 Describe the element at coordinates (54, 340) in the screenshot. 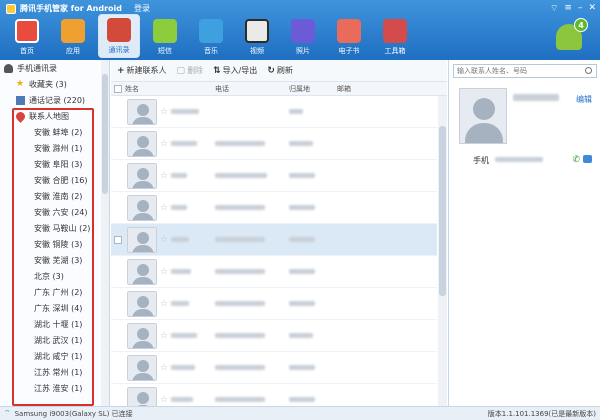

I see `sidebar-region-item: 湖北 武汉 (1)` at that location.